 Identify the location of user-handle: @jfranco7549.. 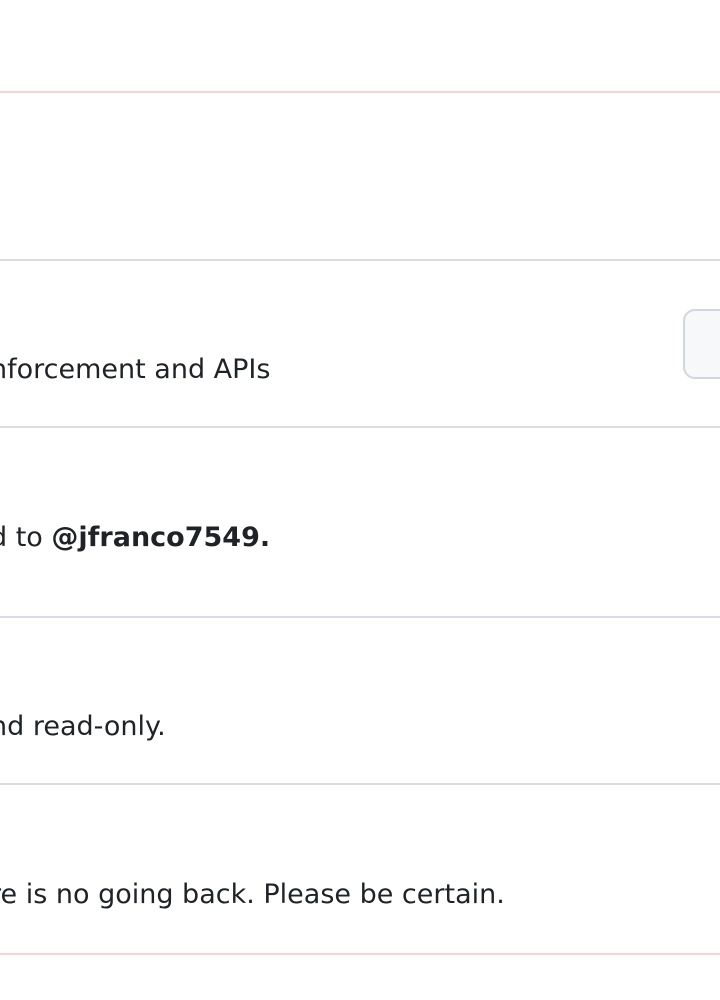
(161, 537).